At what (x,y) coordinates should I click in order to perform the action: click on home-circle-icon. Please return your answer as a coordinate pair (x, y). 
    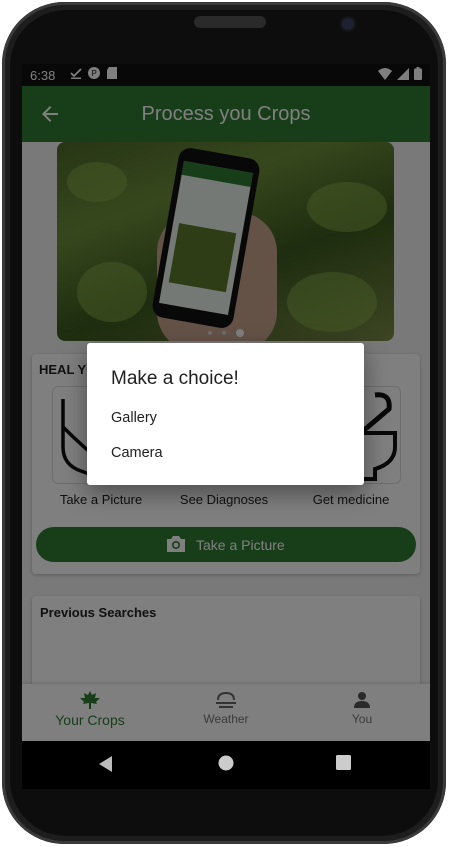
    Looking at the image, I should click on (226, 763).